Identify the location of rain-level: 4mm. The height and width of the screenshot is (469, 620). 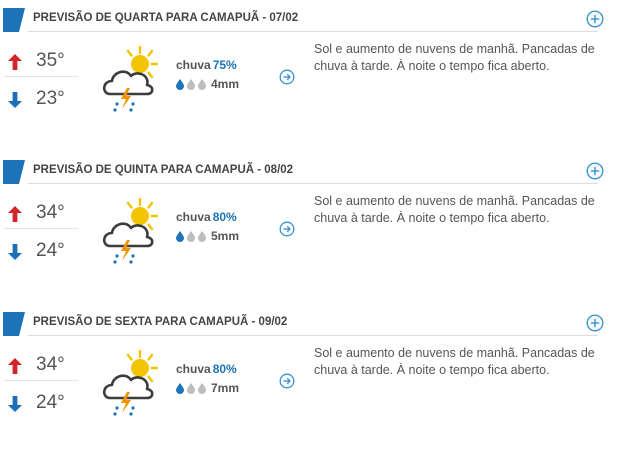
(221, 84).